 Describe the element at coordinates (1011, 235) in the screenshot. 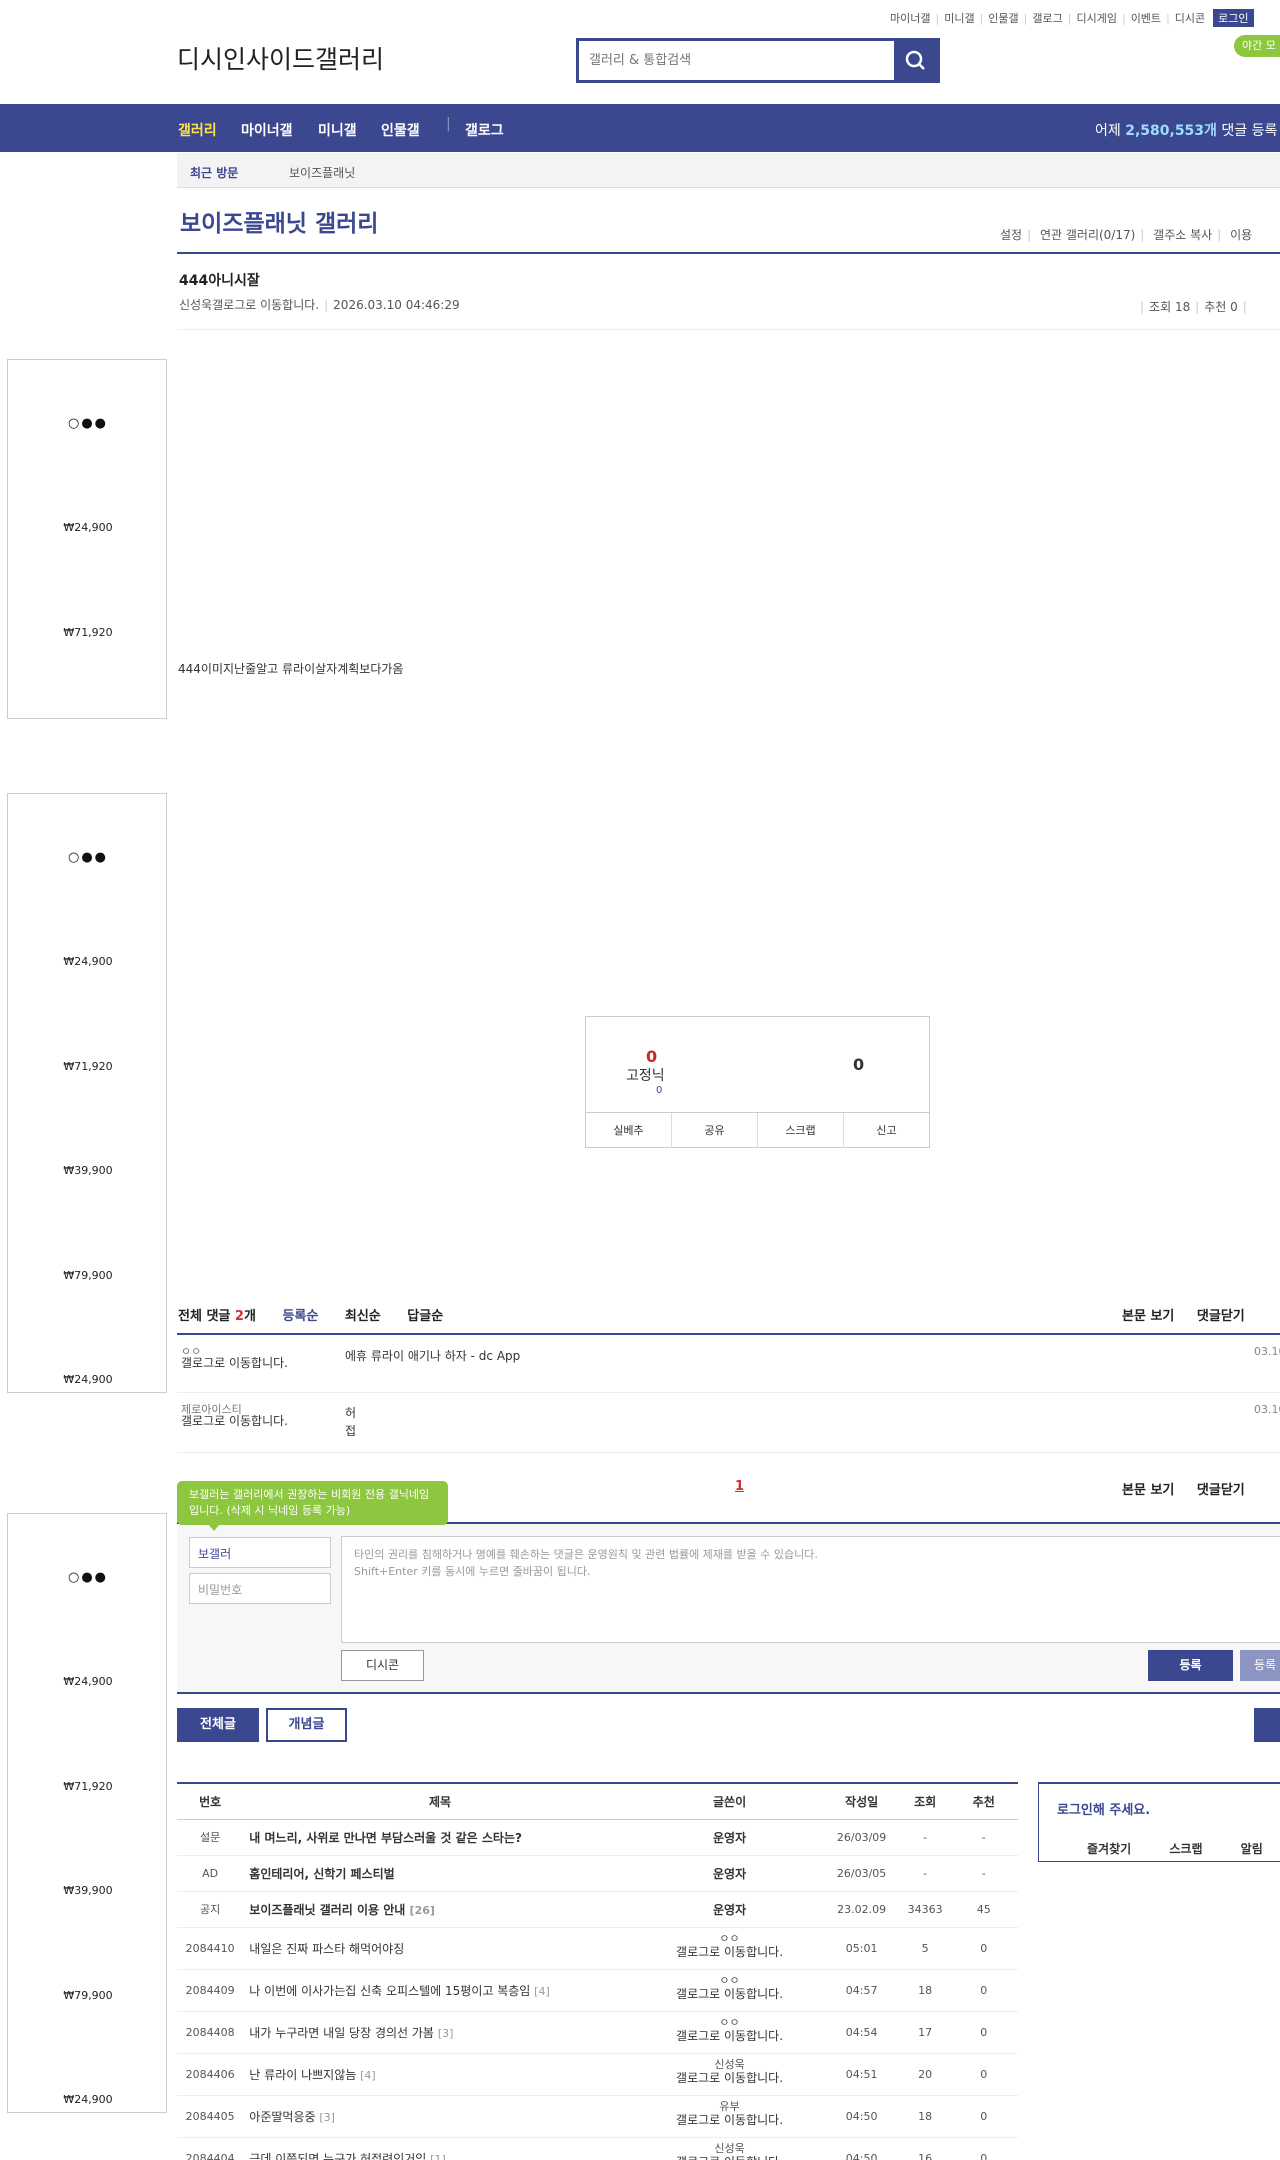

I see `gallery-settings: 설정` at that location.